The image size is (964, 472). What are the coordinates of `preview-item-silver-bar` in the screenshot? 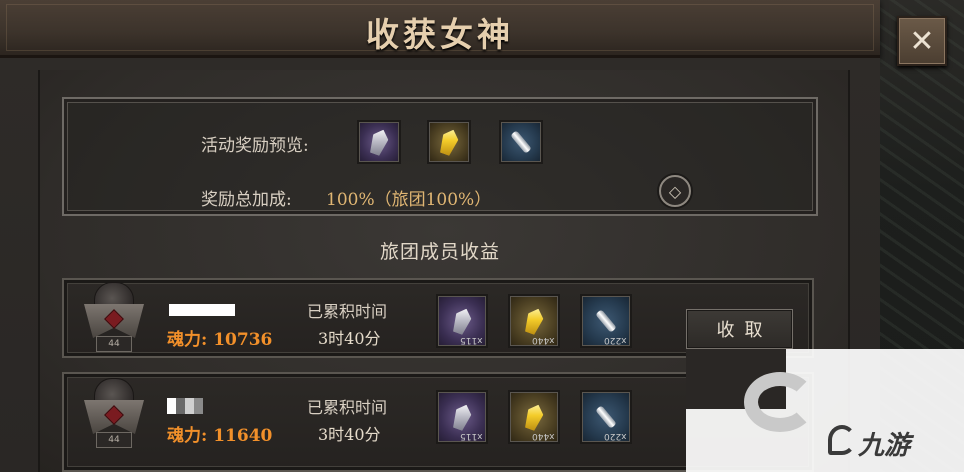 It's located at (521, 142).